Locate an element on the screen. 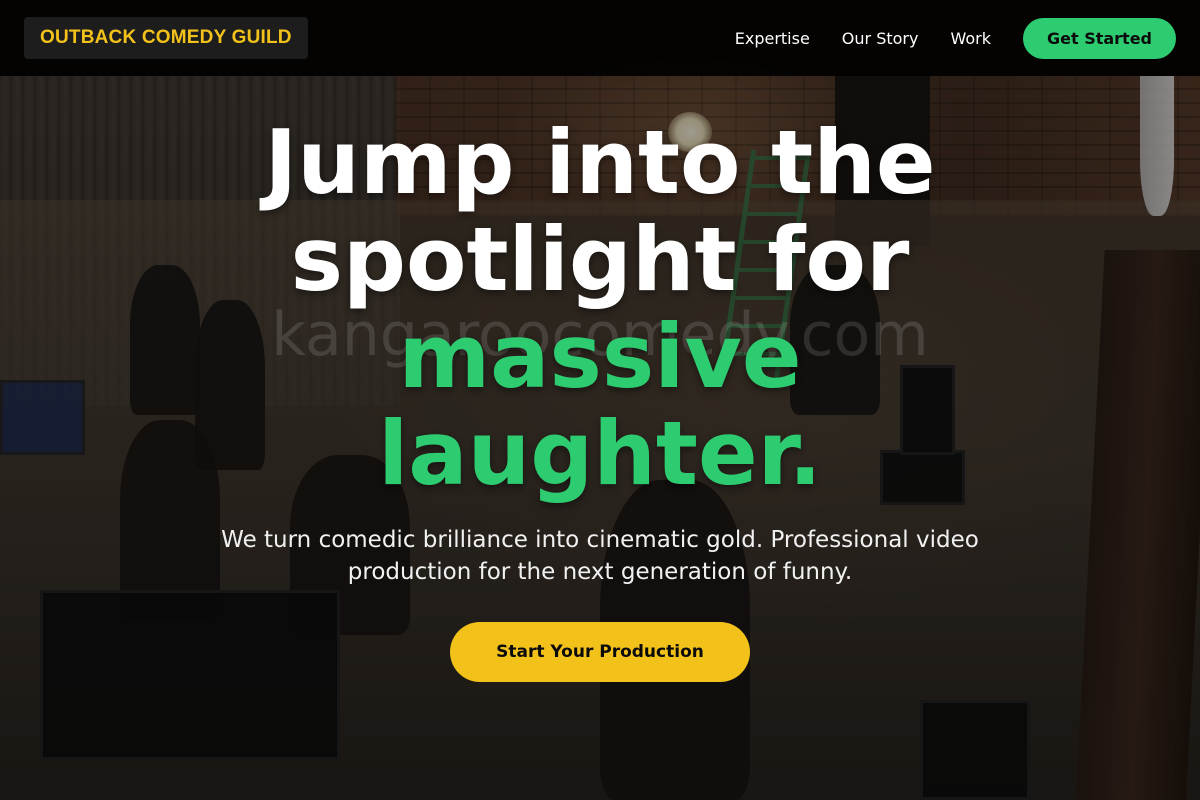 This screenshot has height=800, width=1200. start-production-button: Start Your Production is located at coordinates (600, 652).